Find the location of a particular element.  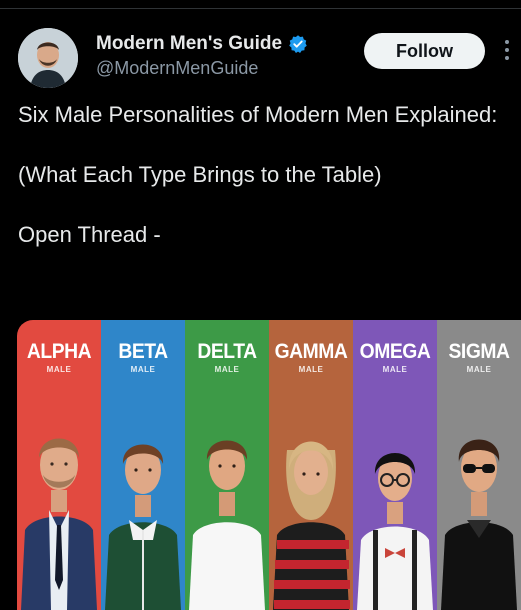

tweet-line: (What Each Type Brings to the Table) is located at coordinates (200, 174).